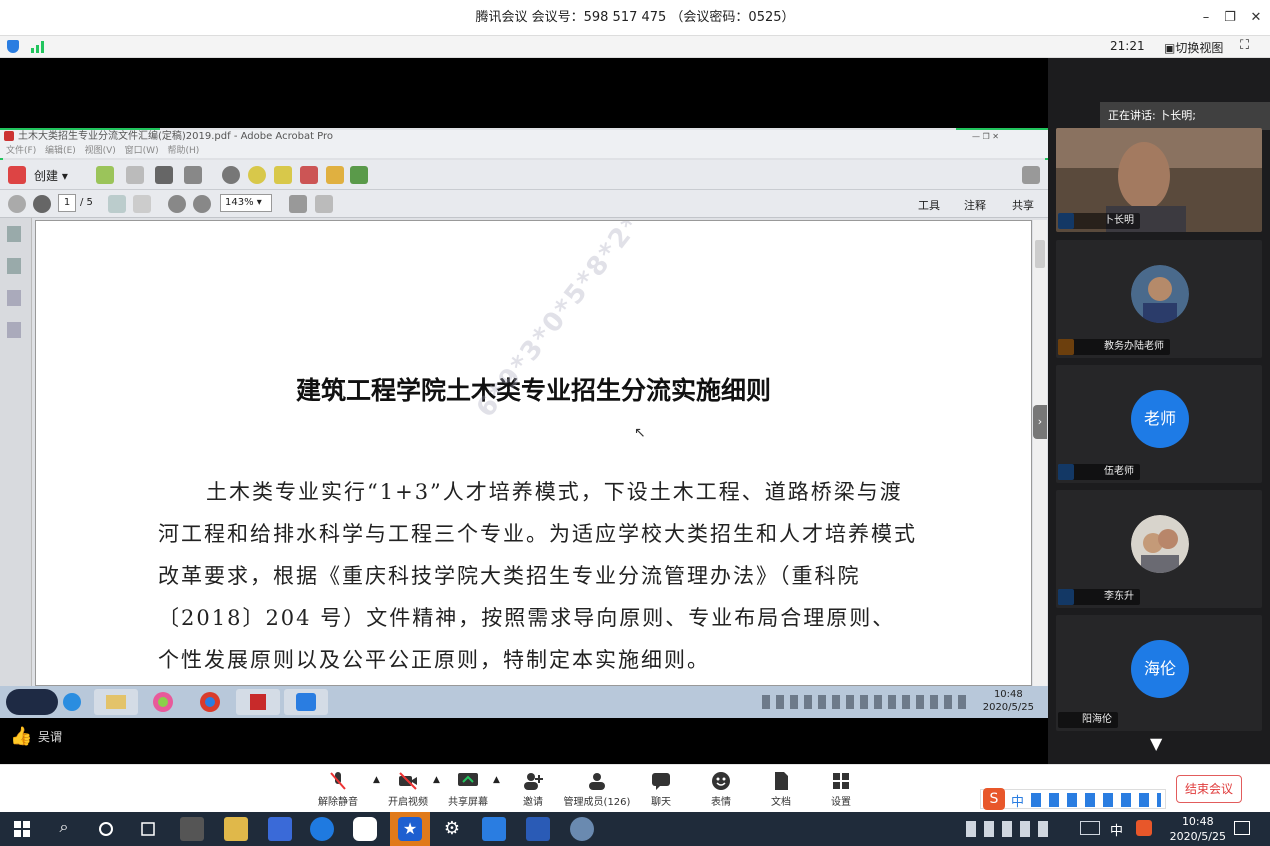 The image size is (1270, 846). Describe the element at coordinates (359, 175) in the screenshot. I see `export-icon` at that location.